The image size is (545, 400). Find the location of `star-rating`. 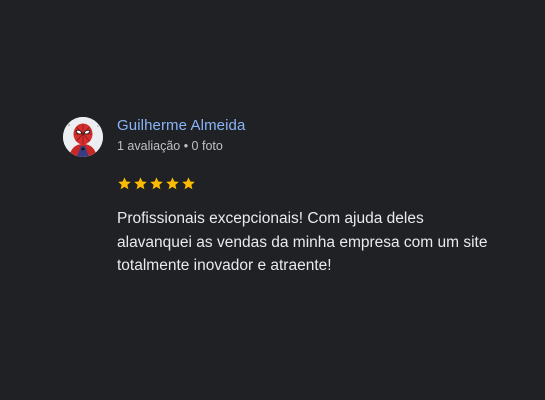

star-rating is located at coordinates (156, 183).